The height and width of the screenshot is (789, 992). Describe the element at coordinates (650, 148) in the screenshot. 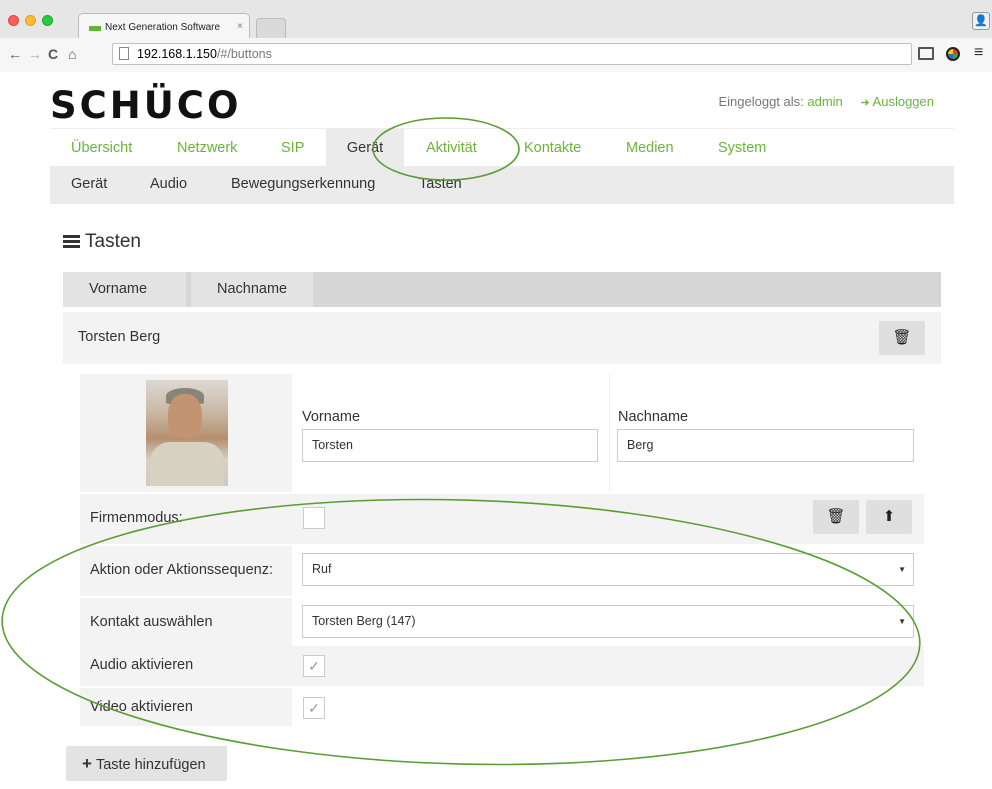

I see `nav-medien: Medien` at that location.